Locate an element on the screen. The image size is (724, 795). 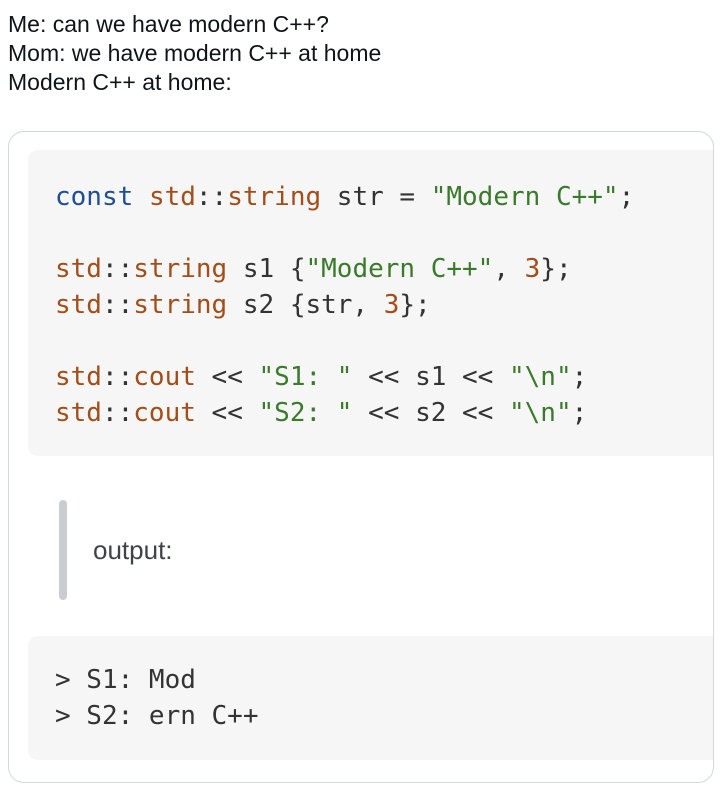
output-line-1: > S1: Mod is located at coordinates (125, 680).